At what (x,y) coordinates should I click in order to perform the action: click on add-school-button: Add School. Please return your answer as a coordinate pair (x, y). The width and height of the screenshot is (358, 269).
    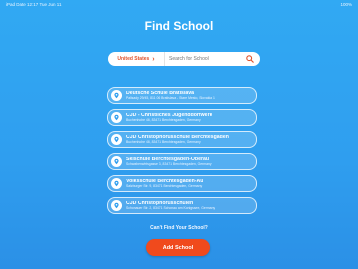
    Looking at the image, I should click on (178, 247).